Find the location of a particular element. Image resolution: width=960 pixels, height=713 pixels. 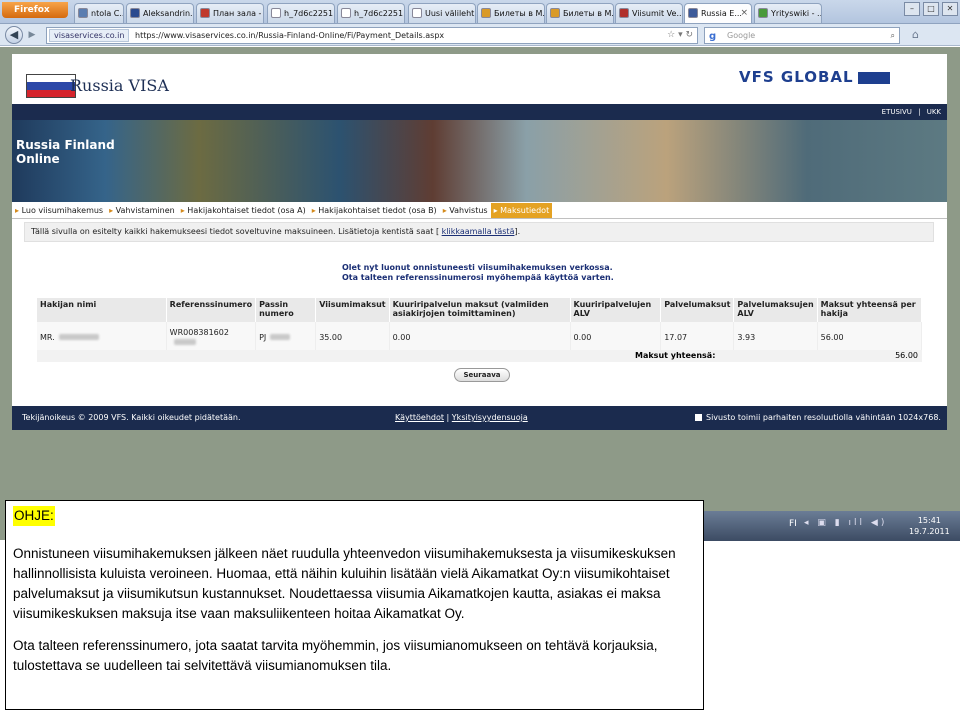

next-button: Seuraava is located at coordinates (482, 375).